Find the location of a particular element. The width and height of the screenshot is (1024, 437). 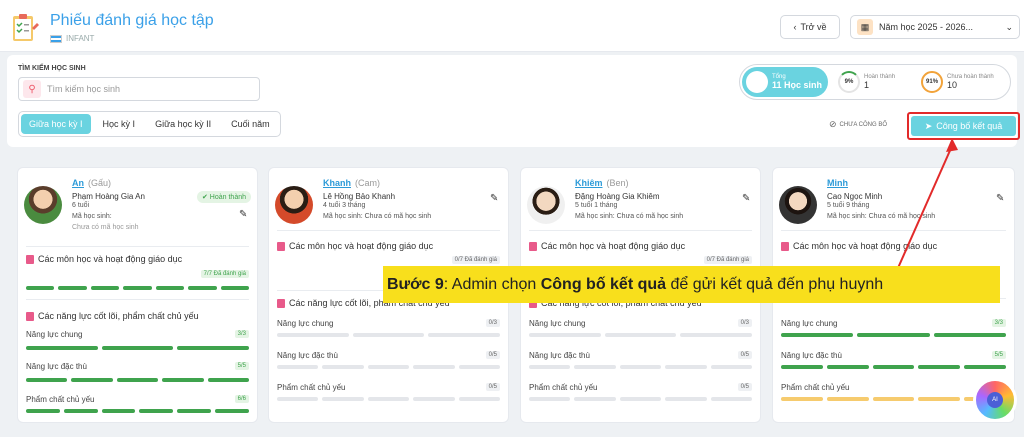

school-flag-icon is located at coordinates (56, 38).